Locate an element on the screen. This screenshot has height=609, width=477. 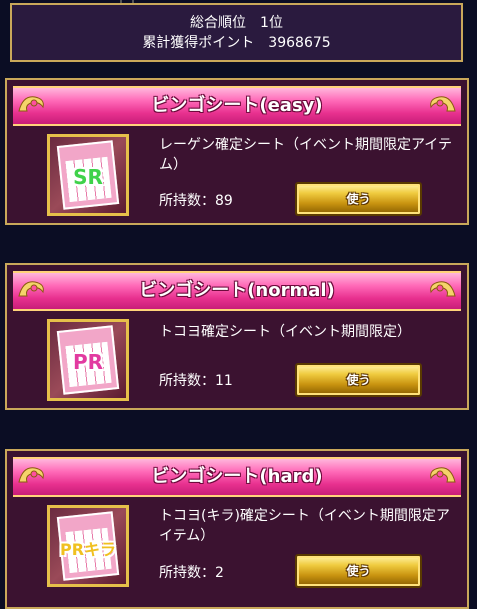
item-description: トコヨ(キラ)確定シート（イベント期間限定アイテム） is located at coordinates (304, 526).